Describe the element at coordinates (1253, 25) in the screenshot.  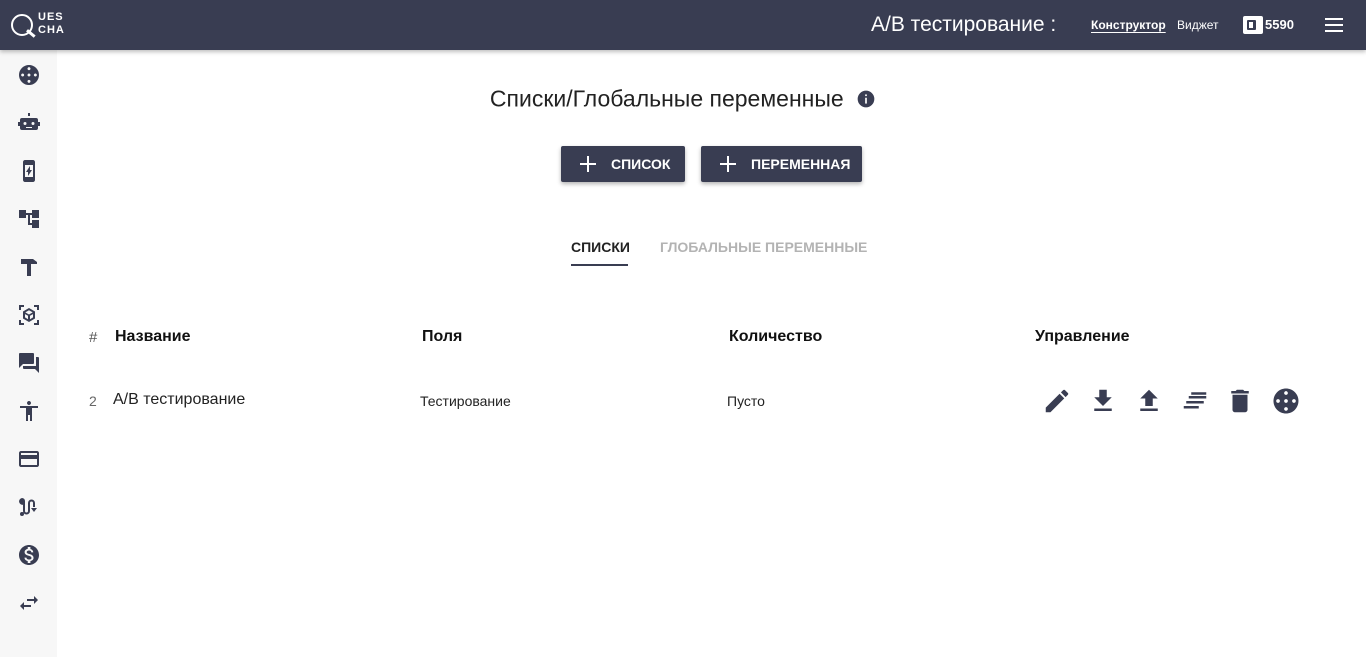
I see `wallet-icon` at that location.